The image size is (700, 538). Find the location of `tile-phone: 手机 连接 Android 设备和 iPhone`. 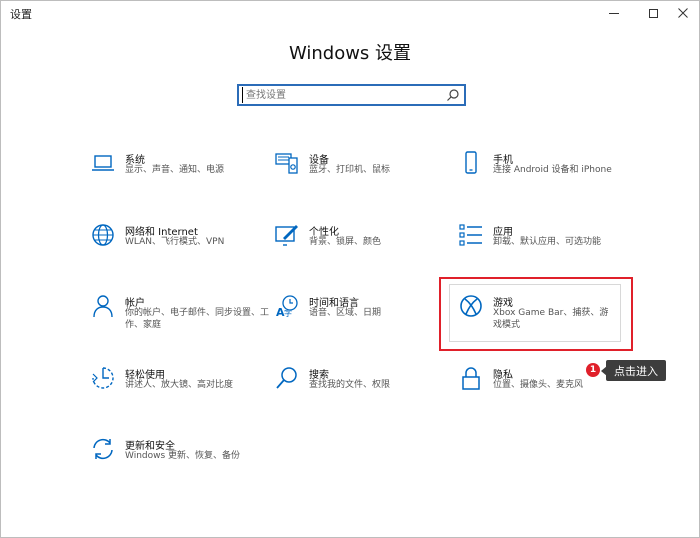

tile-phone: 手机 连接 Android 设备和 iPhone is located at coordinates (549, 176).